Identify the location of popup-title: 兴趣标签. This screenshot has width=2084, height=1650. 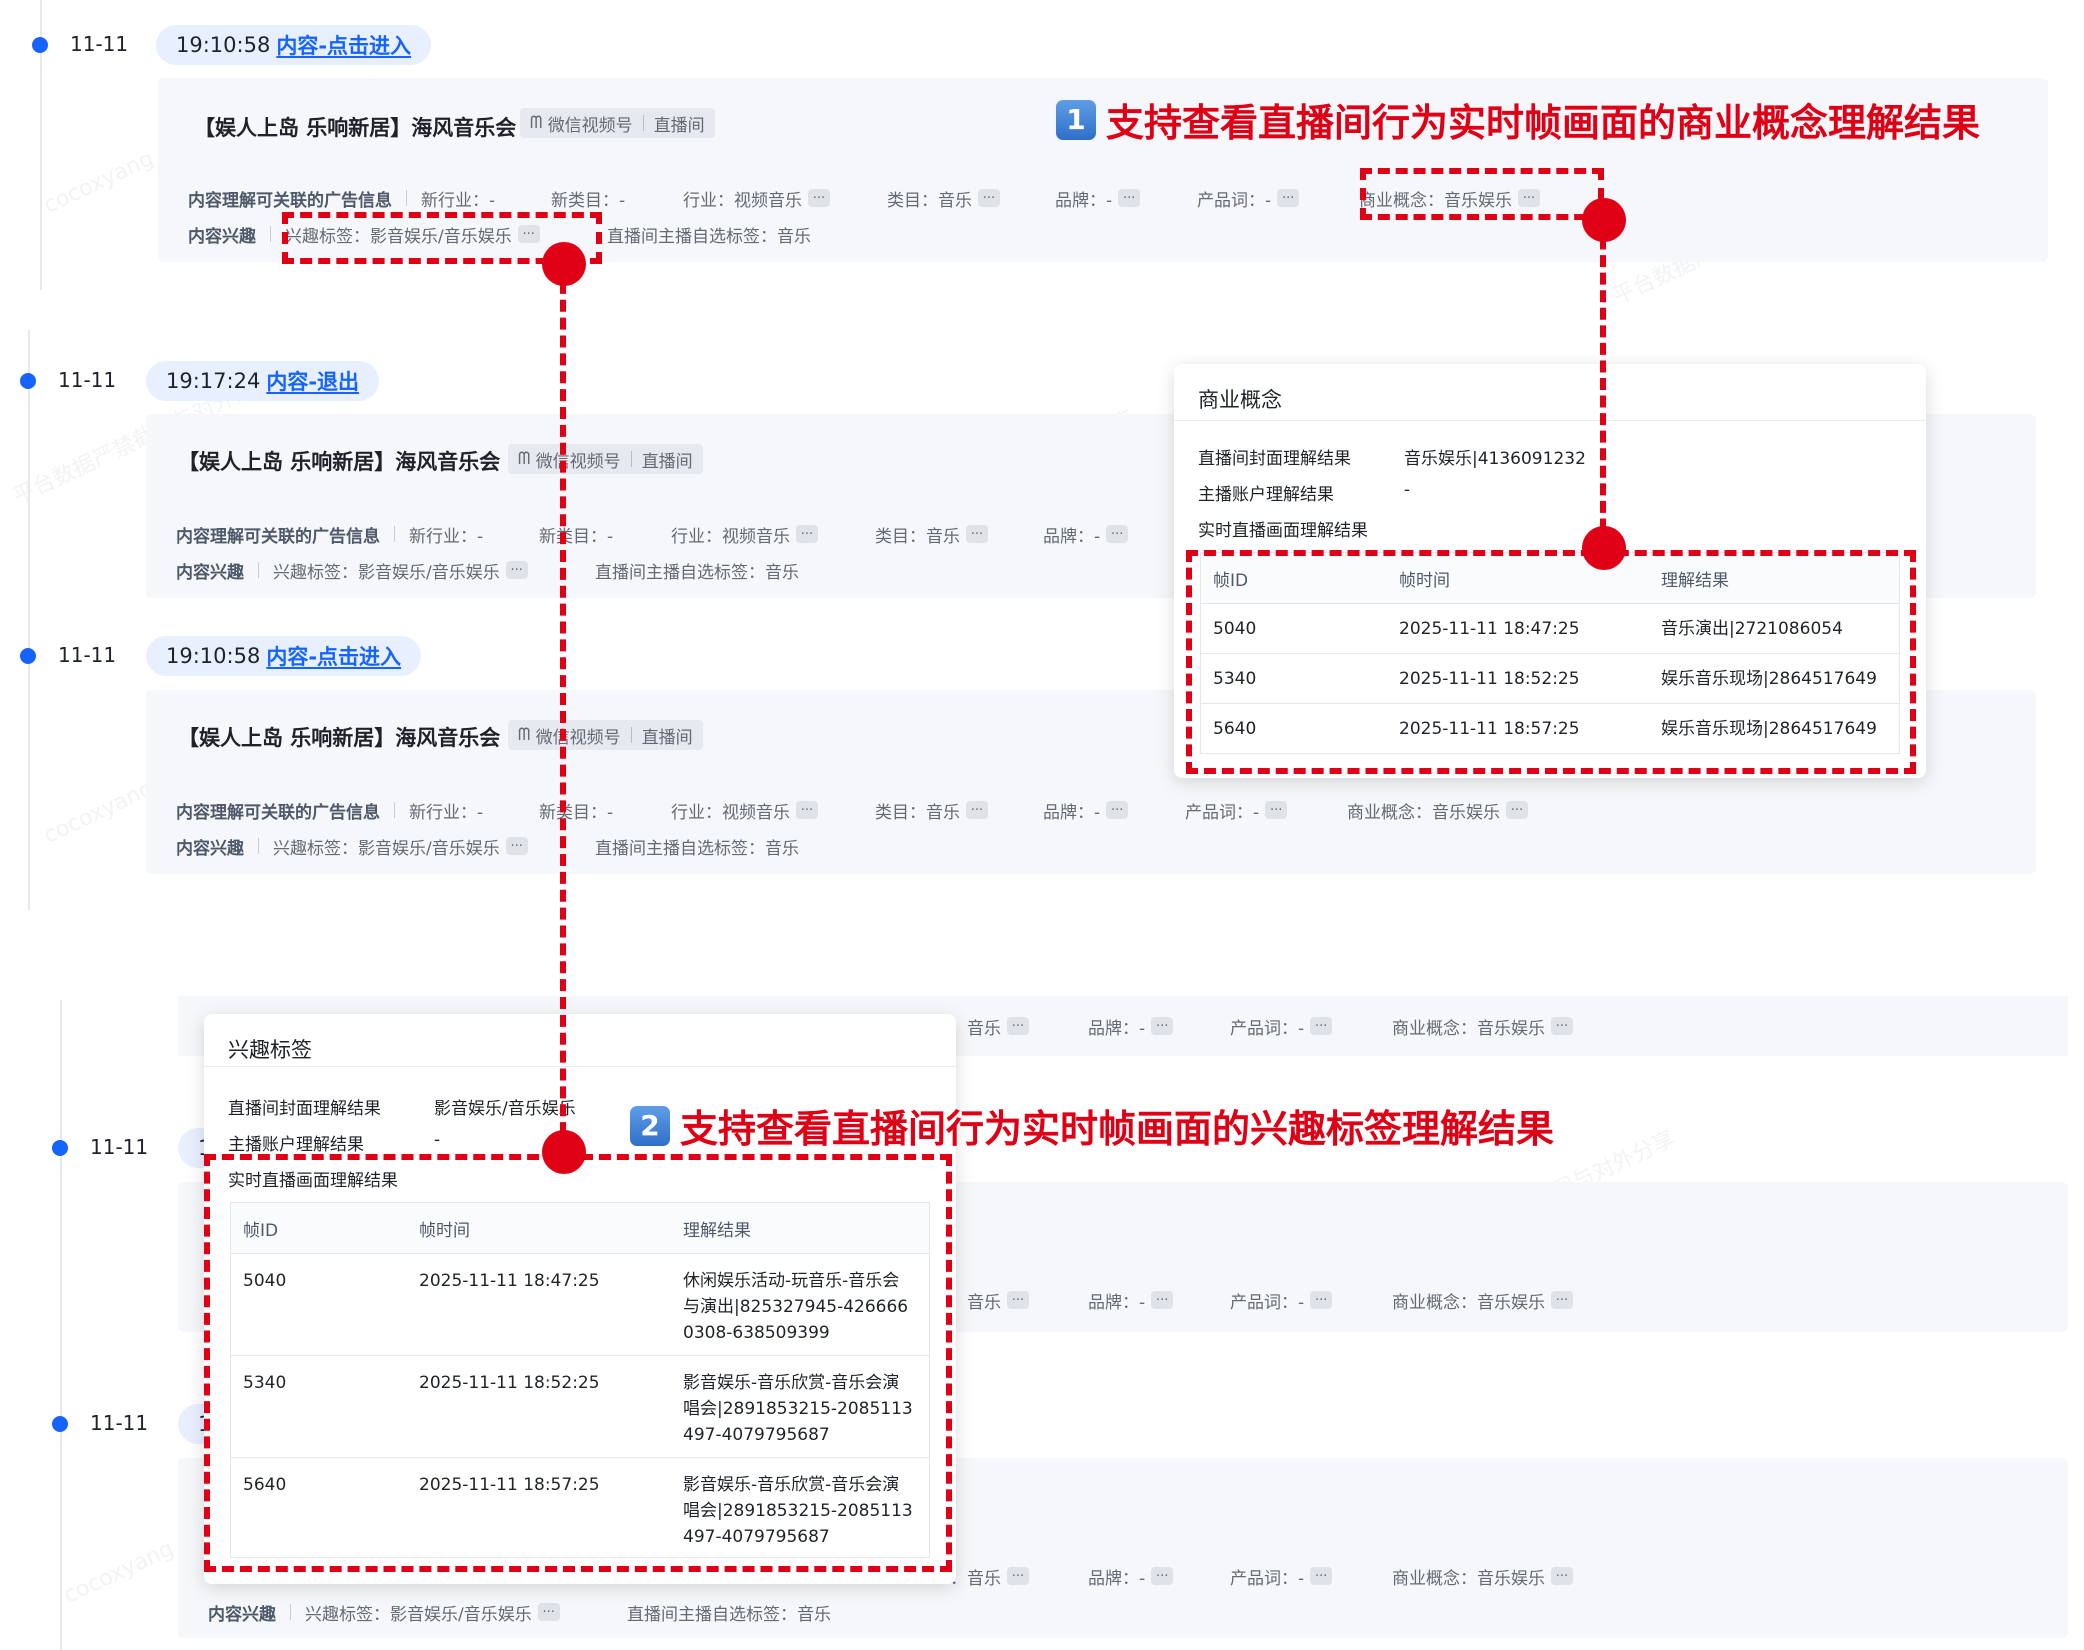
(270, 1050).